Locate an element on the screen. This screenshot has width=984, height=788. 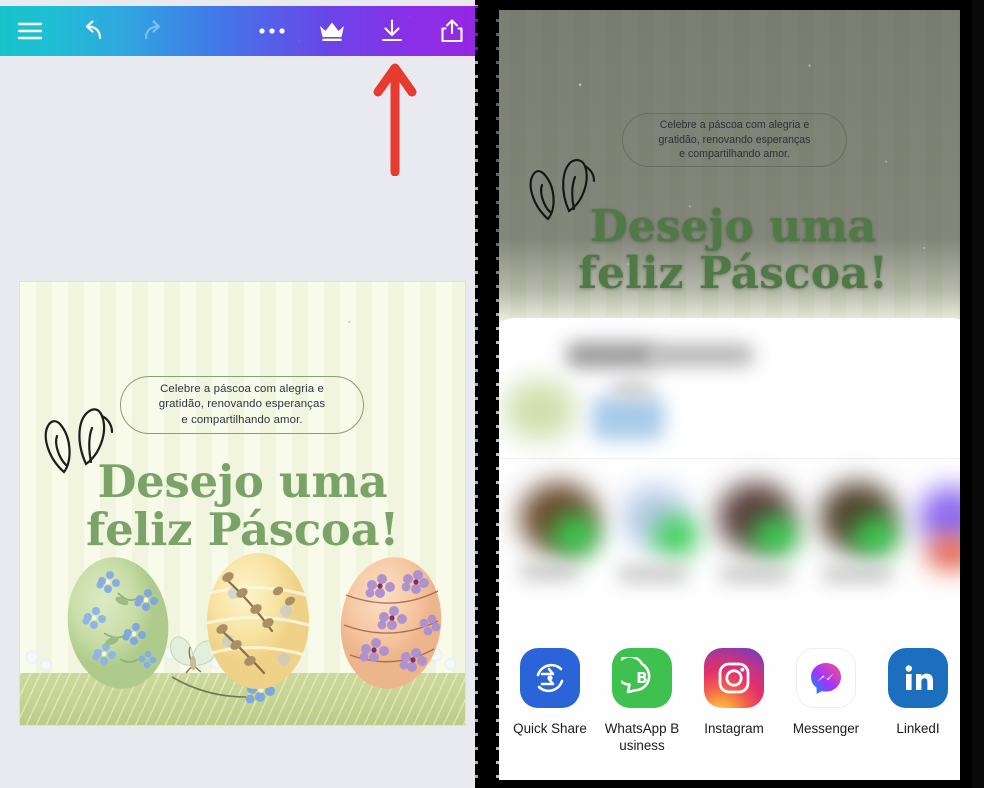
blurred-app-4b is located at coordinates (875, 536).